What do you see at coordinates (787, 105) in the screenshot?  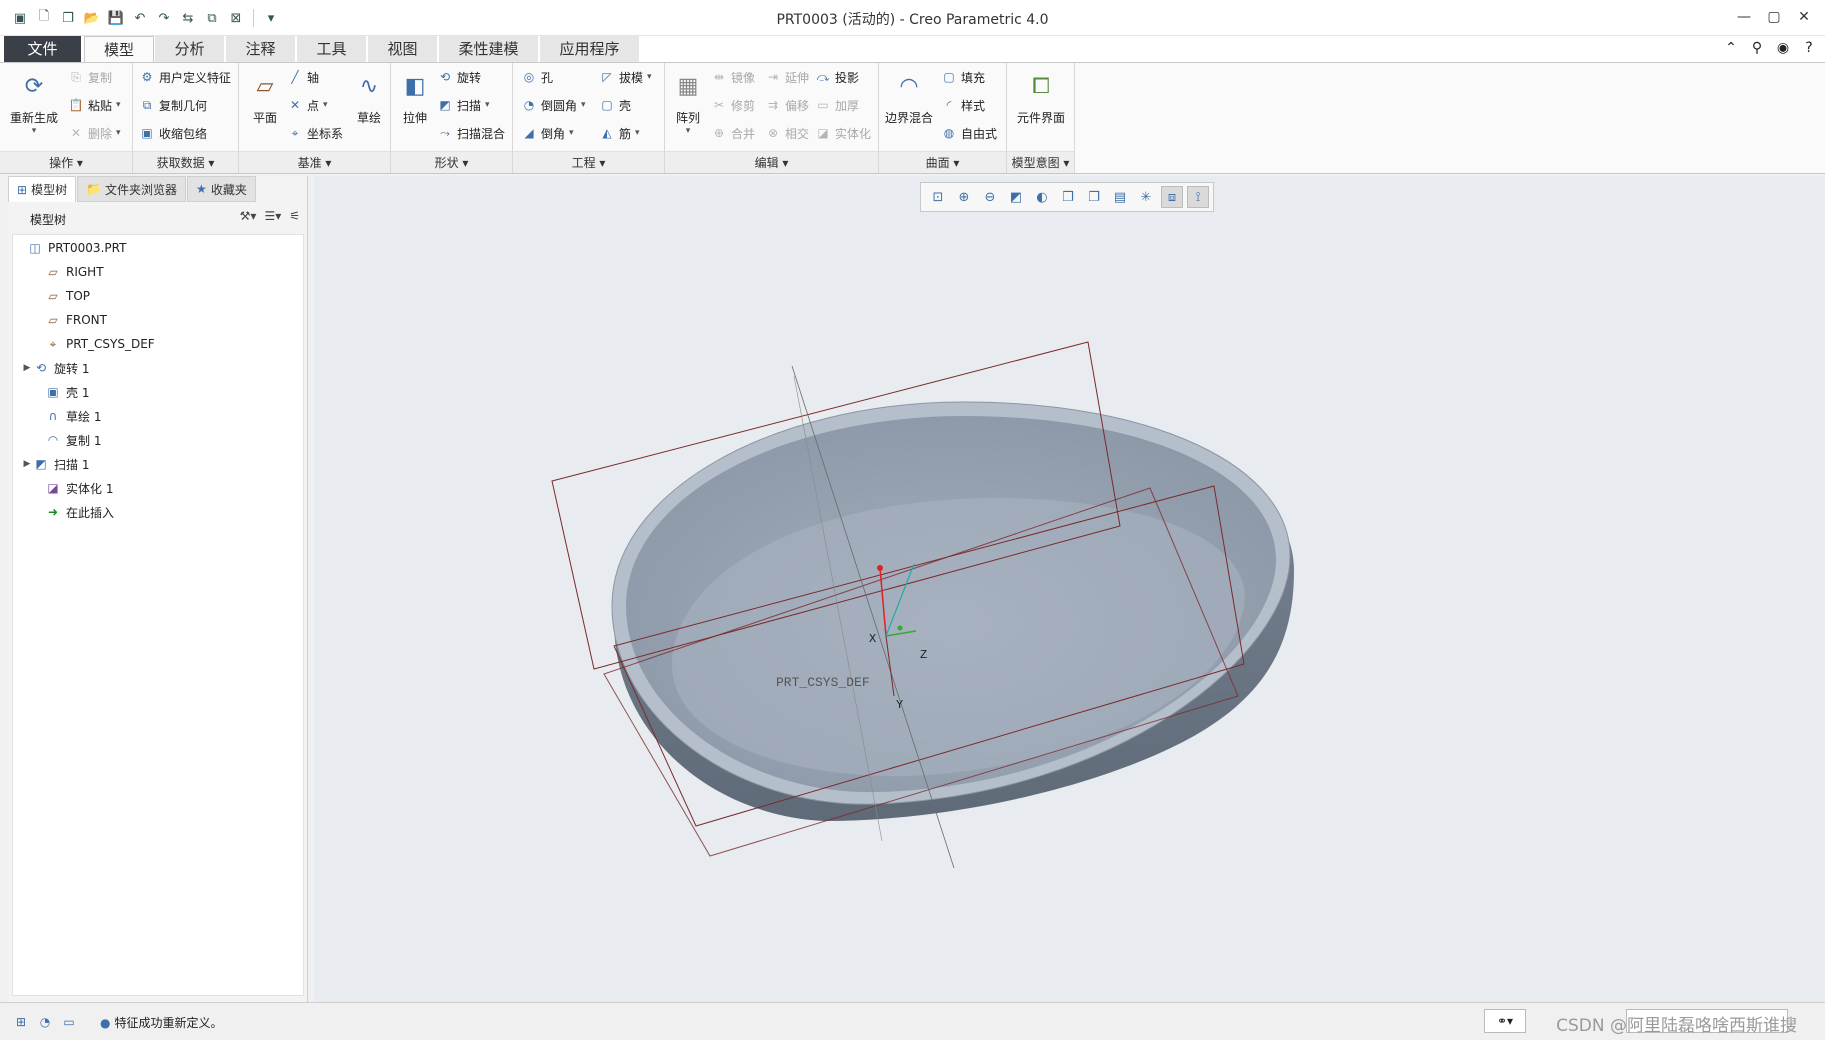 I see `offset-button: ⇉ 偏移` at bounding box center [787, 105].